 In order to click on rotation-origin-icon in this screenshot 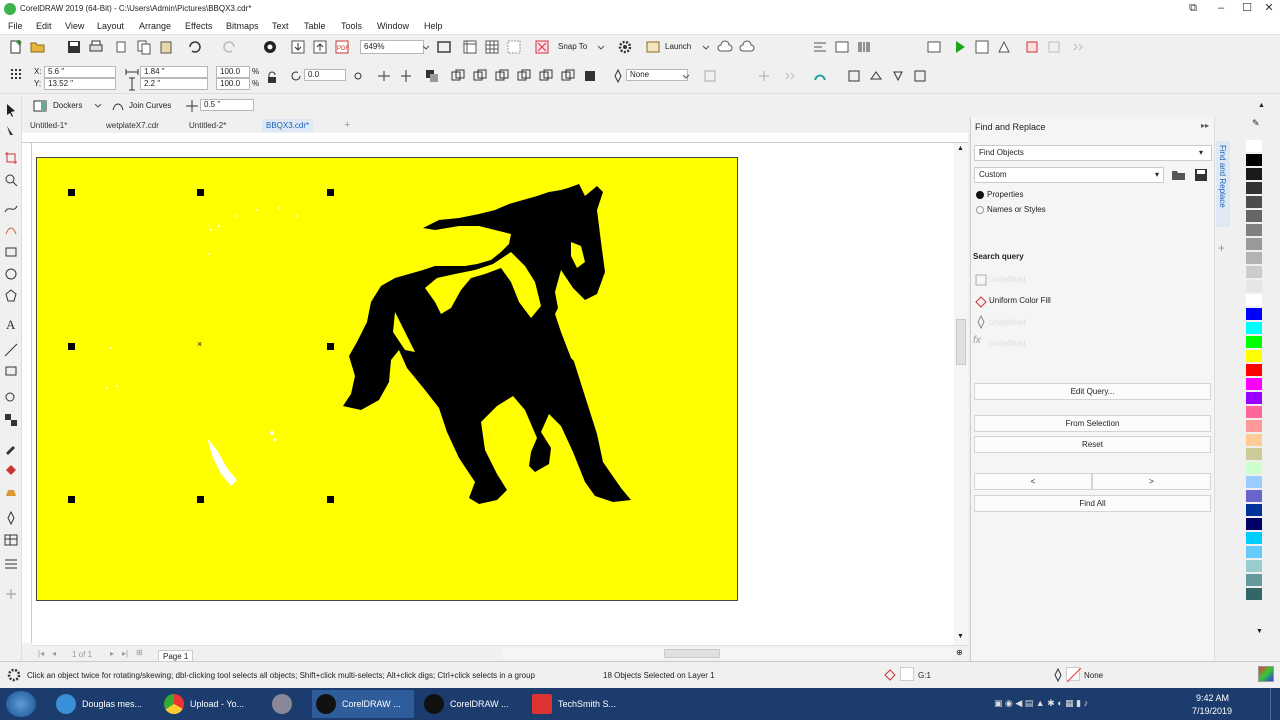, I will do `click(358, 76)`.